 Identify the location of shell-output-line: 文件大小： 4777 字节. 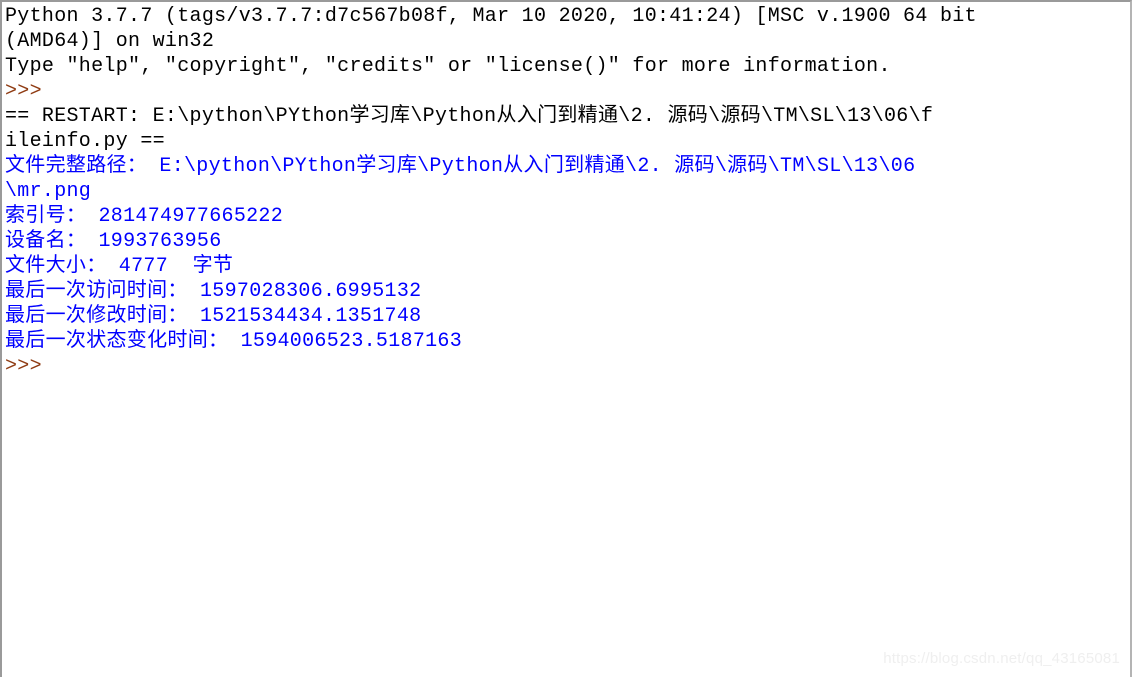
(119, 266).